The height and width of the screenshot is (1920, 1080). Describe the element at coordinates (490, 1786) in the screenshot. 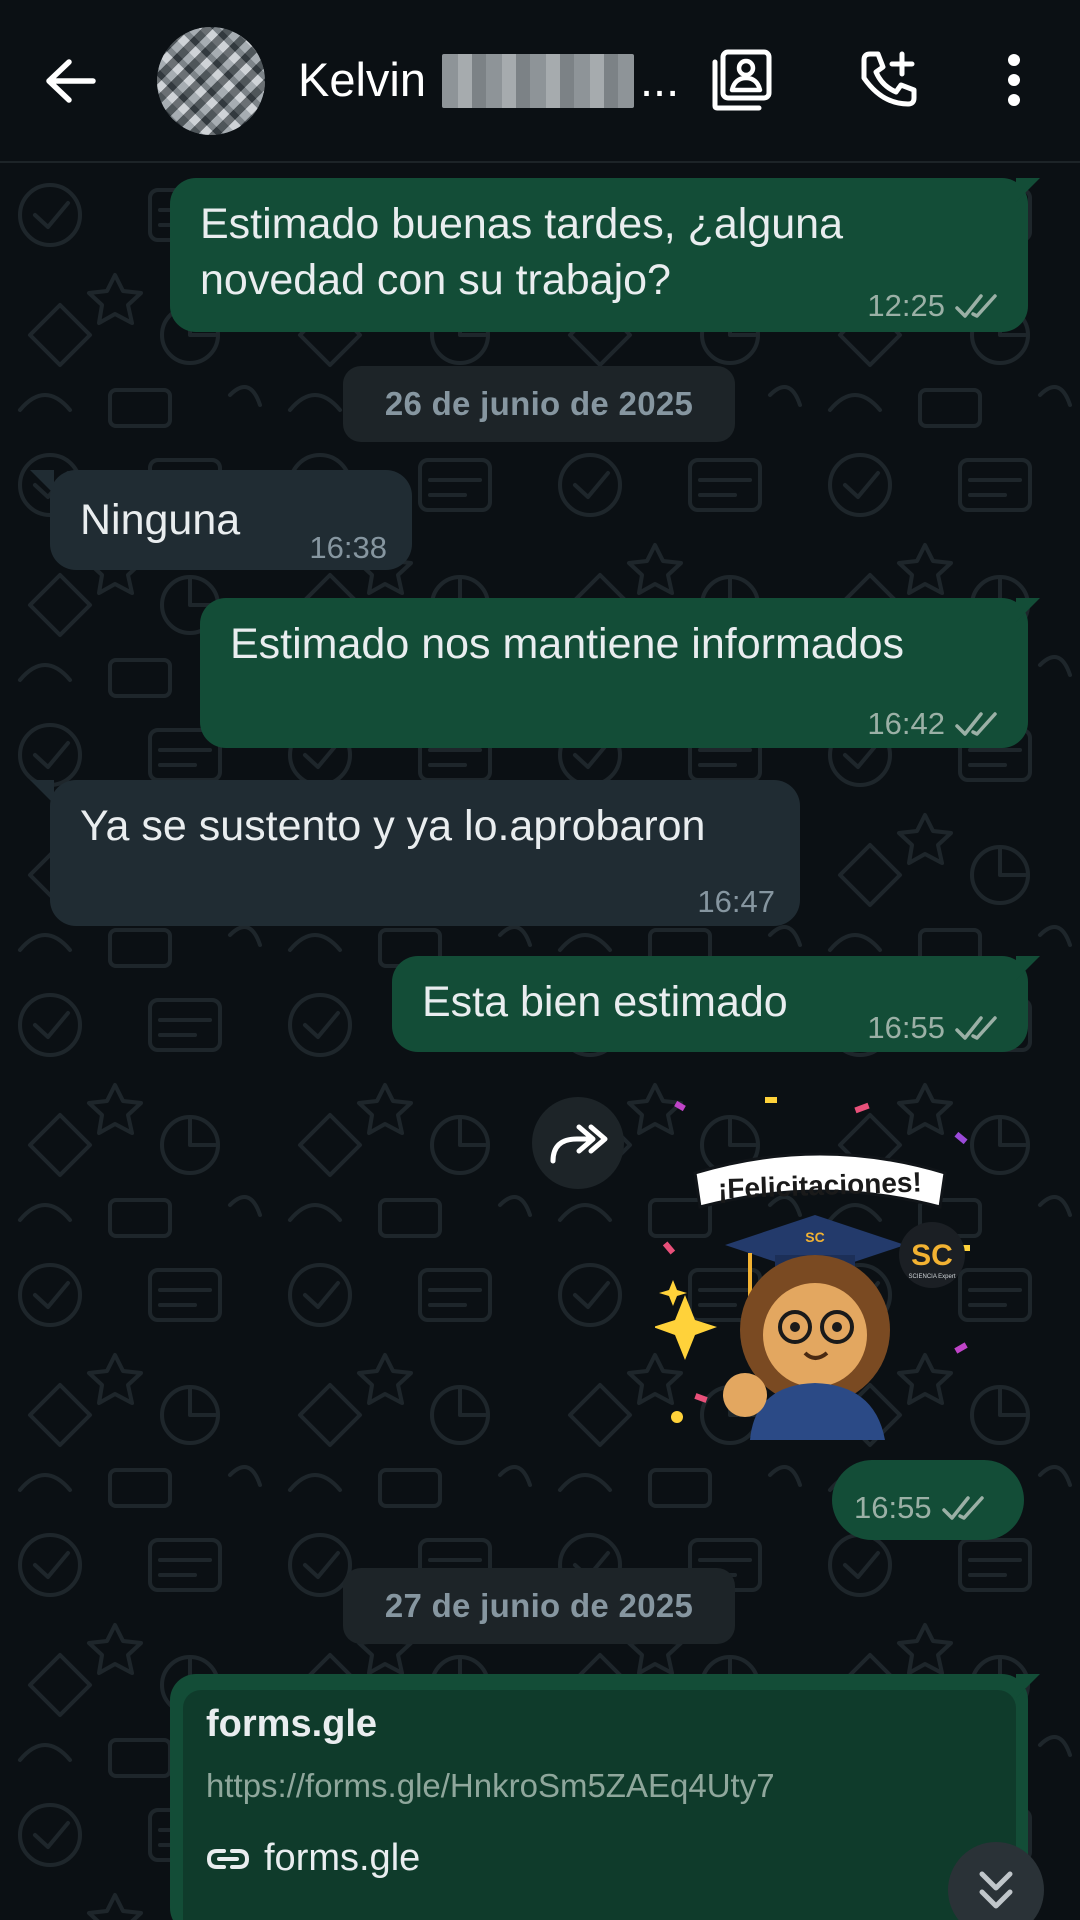

I see `link-preview-url: https://forms.gle/HnkroSm5ZAEq4Uty7` at that location.